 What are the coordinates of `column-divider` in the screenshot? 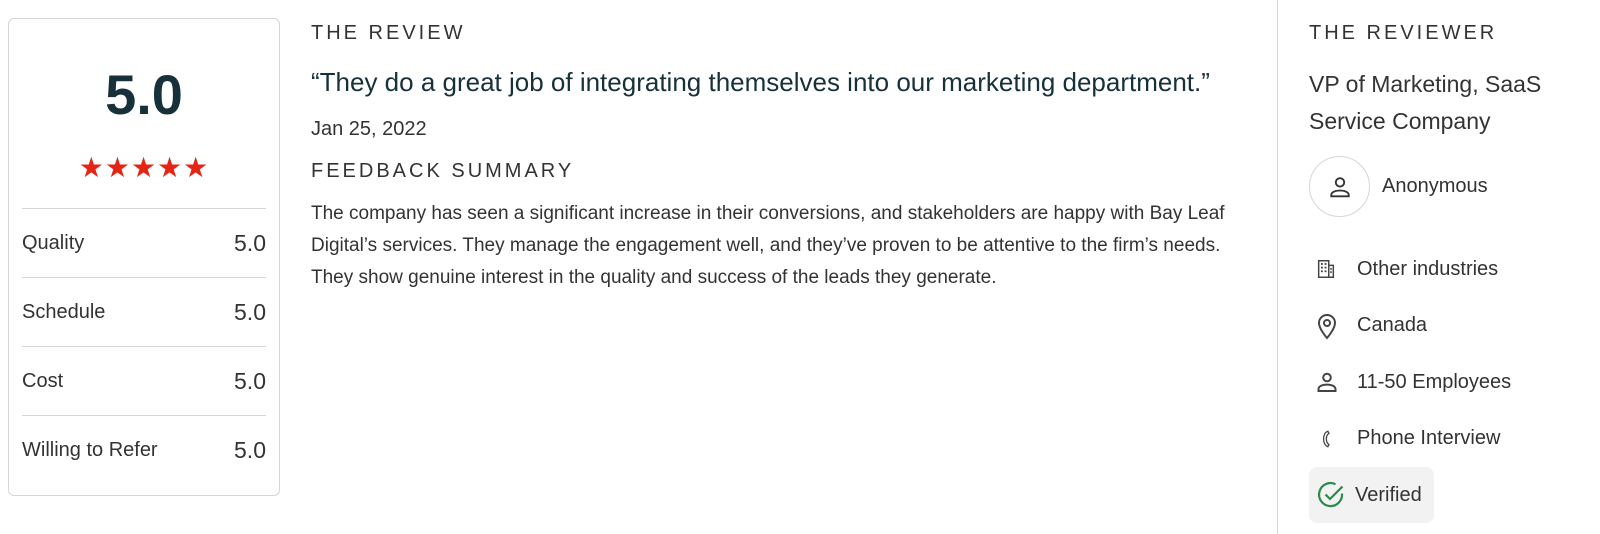 It's located at (1277, 267).